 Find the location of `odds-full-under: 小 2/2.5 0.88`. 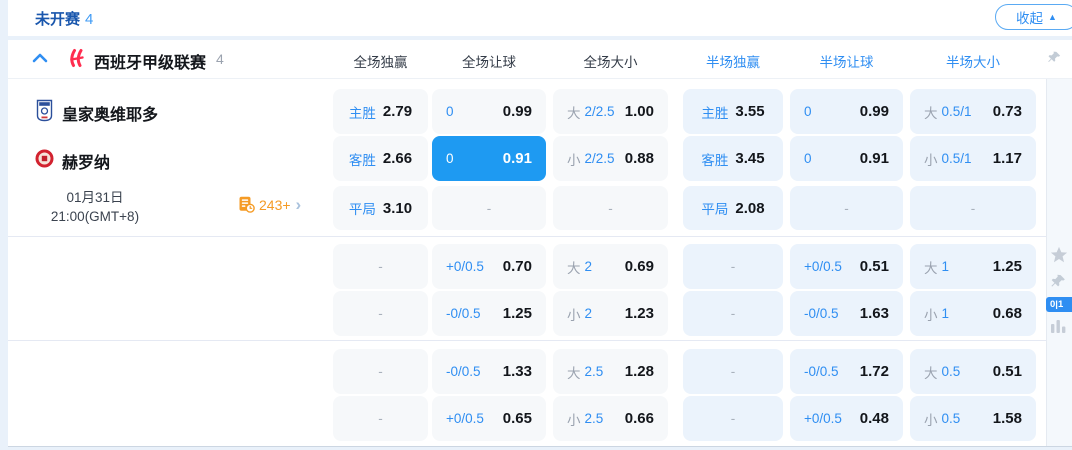

odds-full-under: 小 2/2.5 0.88 is located at coordinates (610, 158).